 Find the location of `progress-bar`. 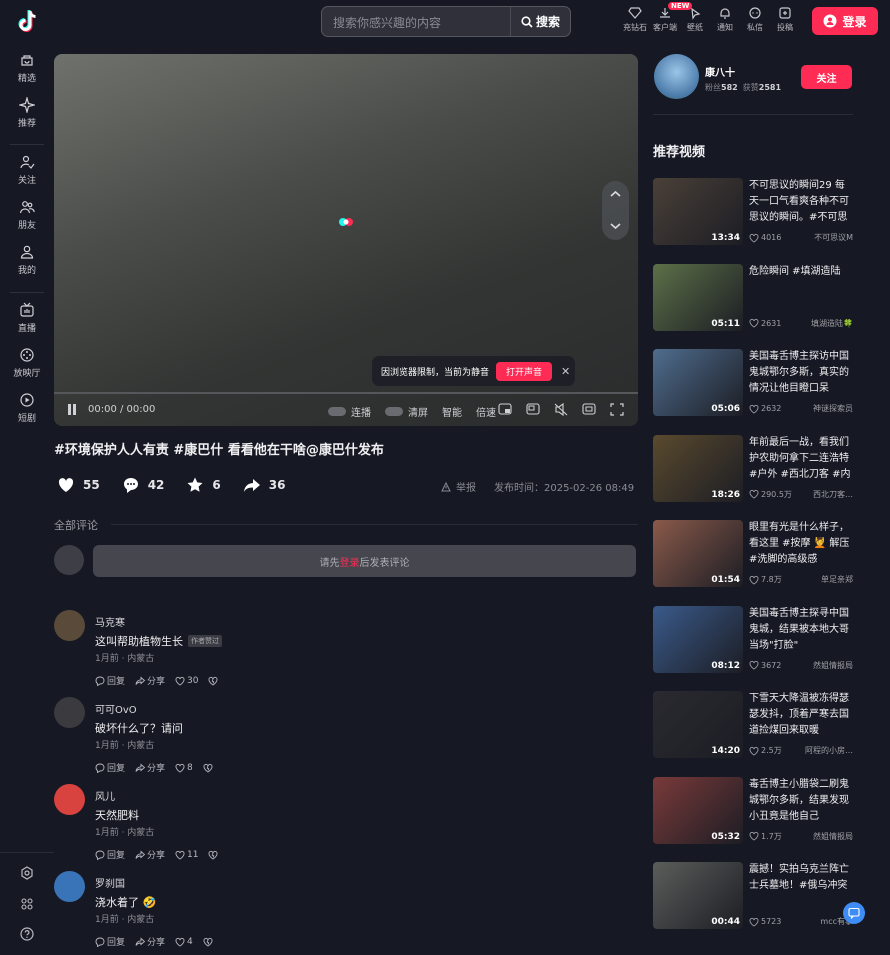

progress-bar is located at coordinates (346, 393).